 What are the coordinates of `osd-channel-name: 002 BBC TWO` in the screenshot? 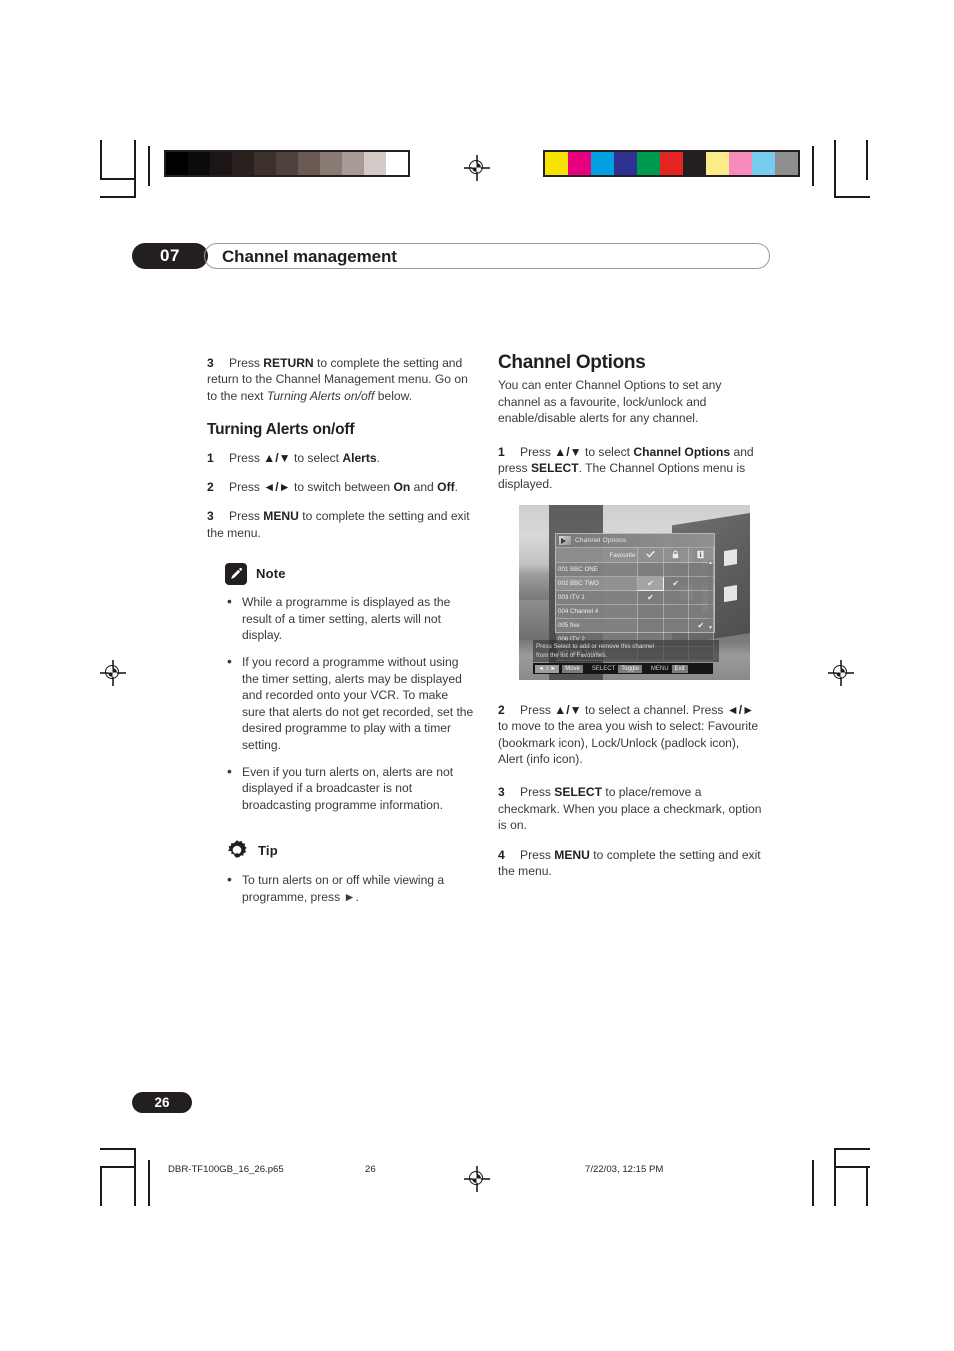 It's located at (597, 583).